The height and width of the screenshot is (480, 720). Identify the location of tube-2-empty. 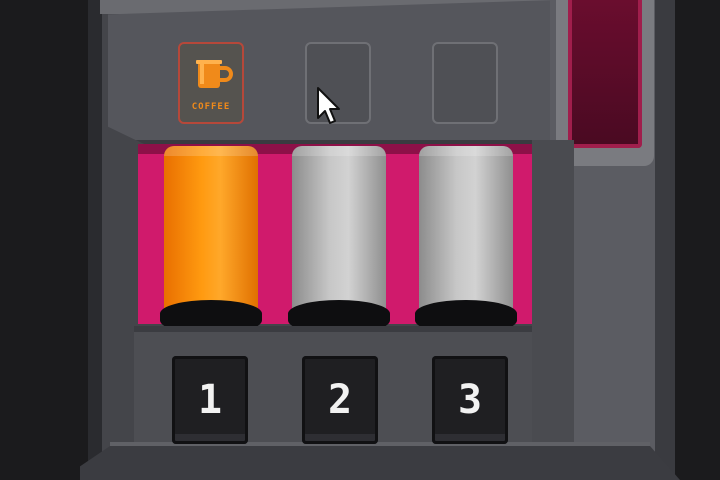
(339, 230).